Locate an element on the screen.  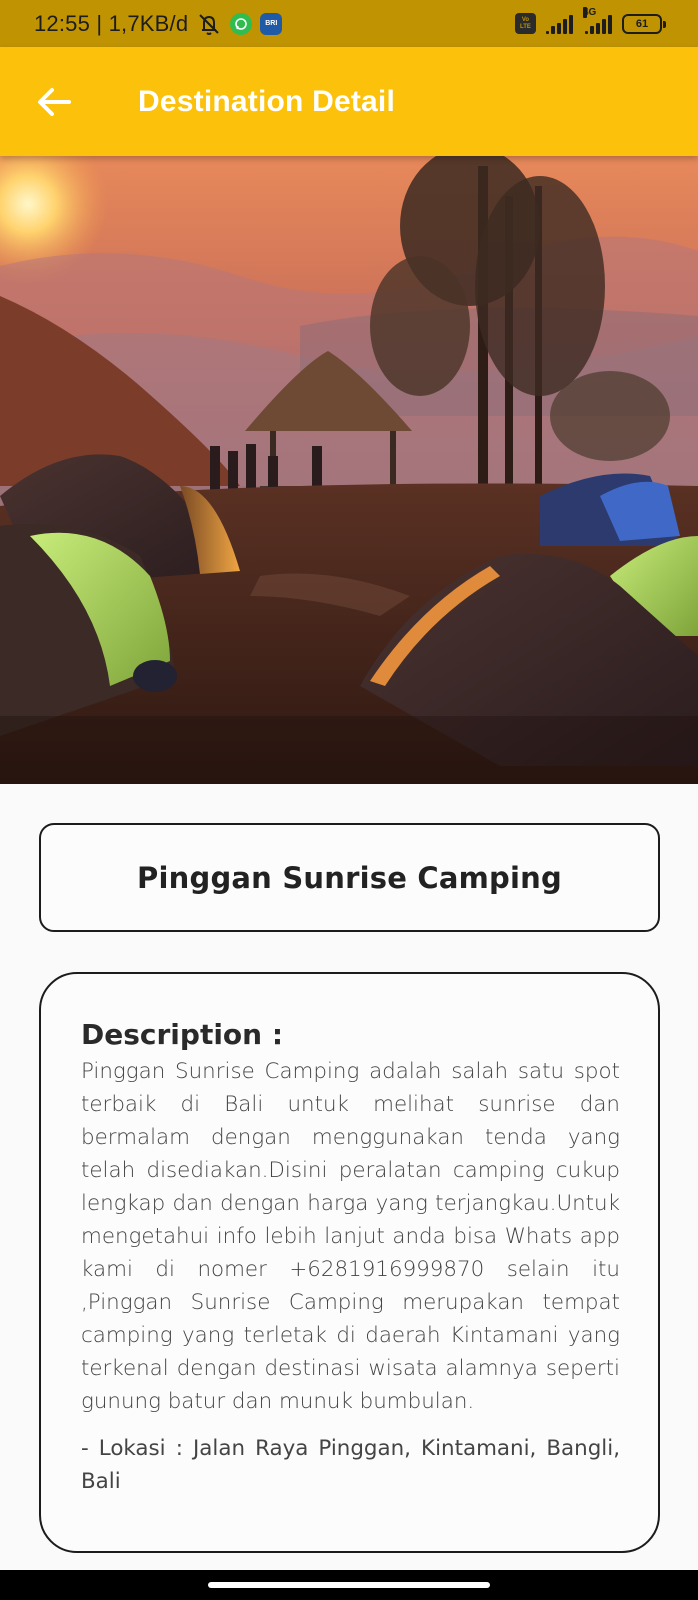
status-time: 12:55 | 1,7KB/d is located at coordinates (111, 23).